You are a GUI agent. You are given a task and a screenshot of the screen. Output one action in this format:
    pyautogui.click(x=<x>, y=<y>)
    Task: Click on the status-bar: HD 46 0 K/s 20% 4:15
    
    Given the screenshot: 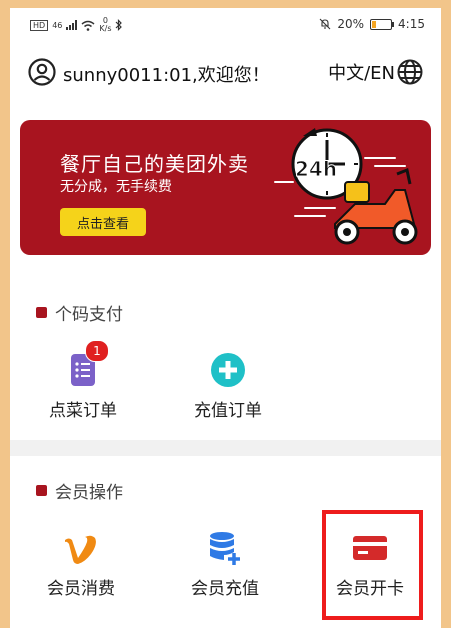 What is the action you would take?
    pyautogui.click(x=225, y=23)
    